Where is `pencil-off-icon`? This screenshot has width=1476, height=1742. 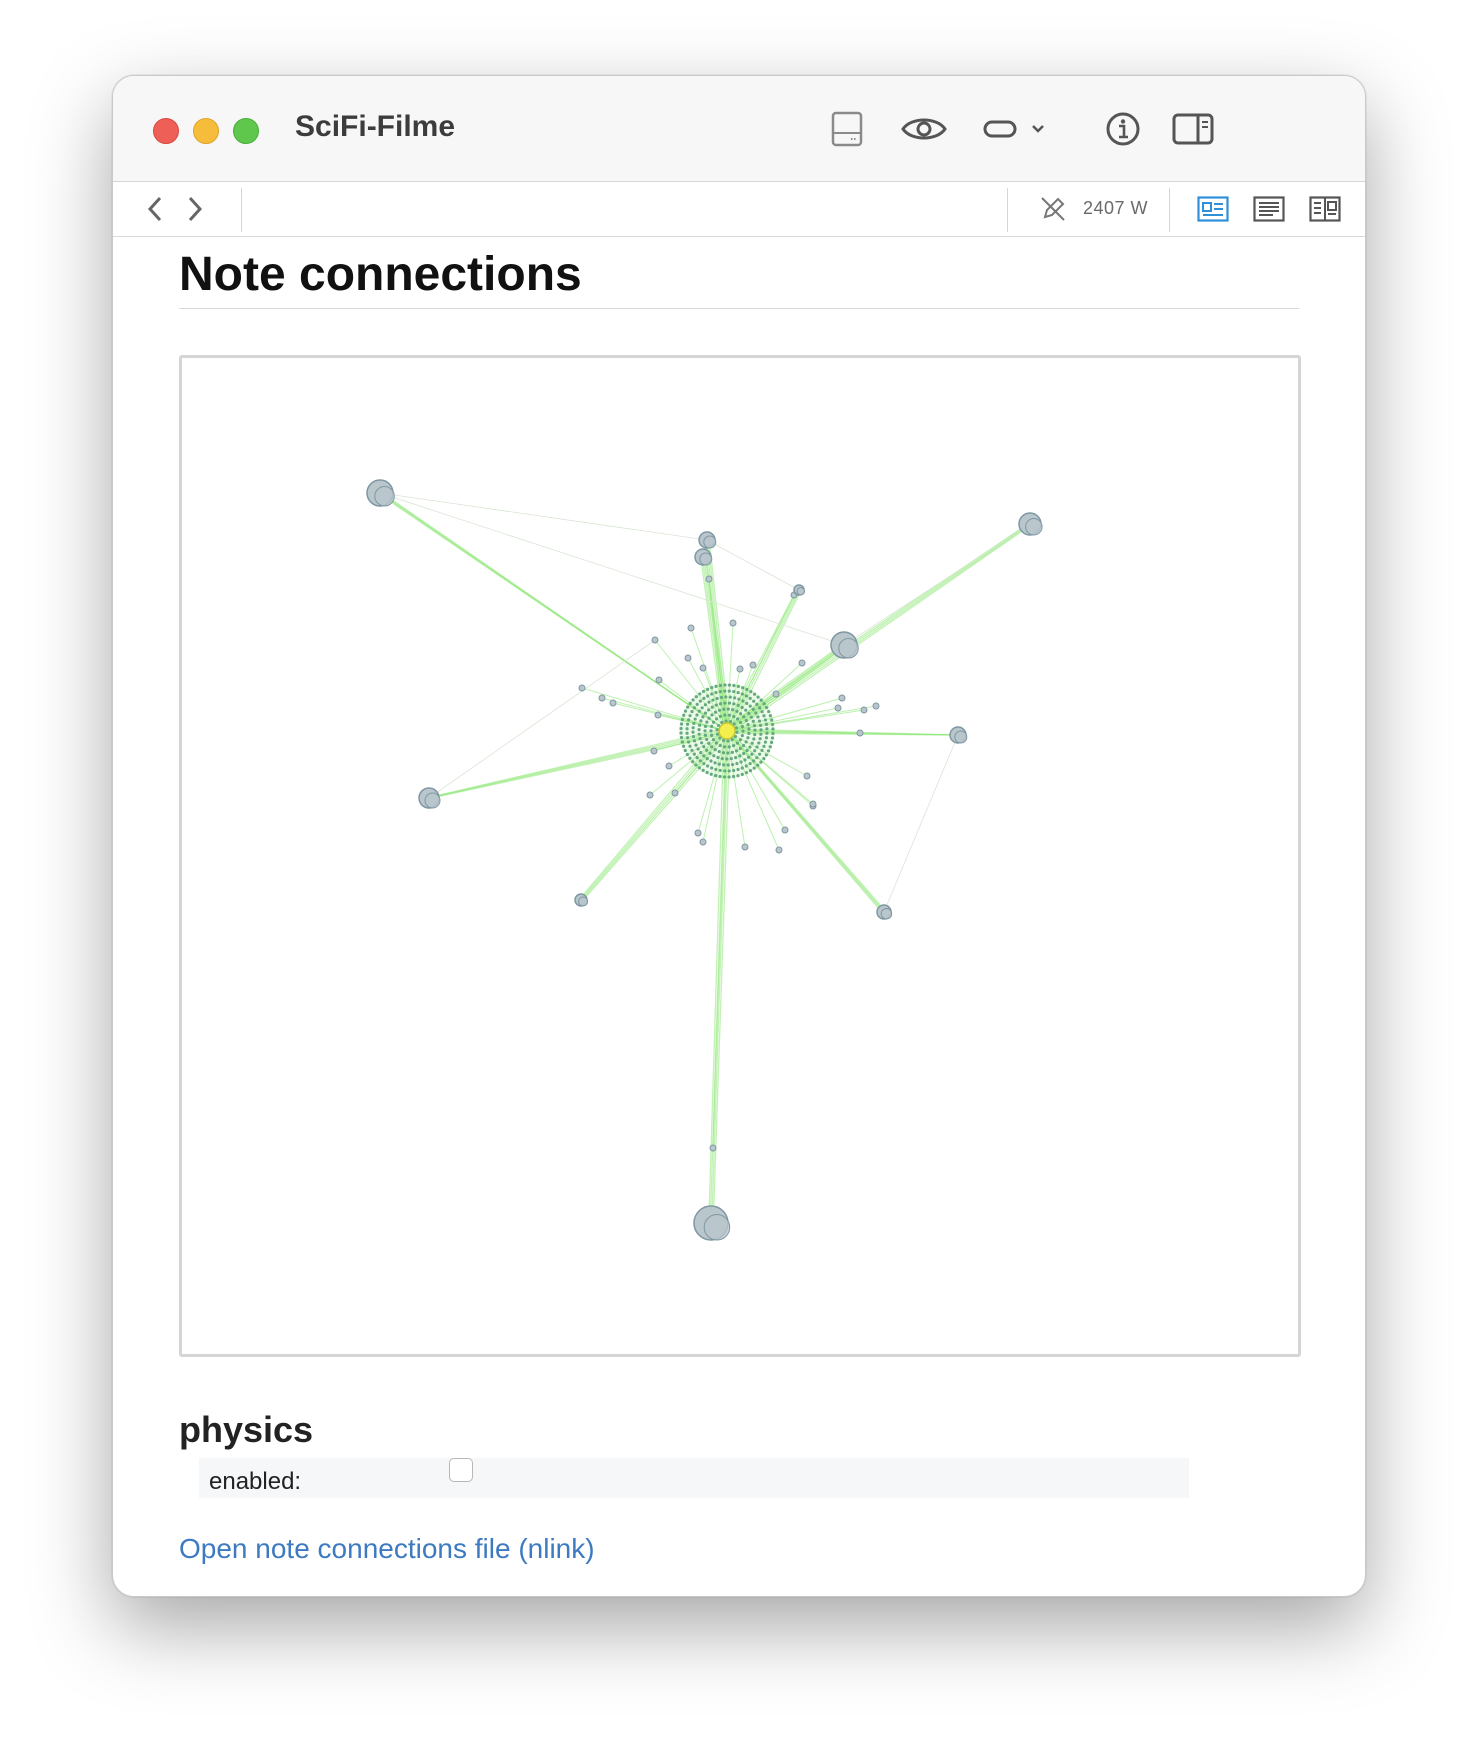 pencil-off-icon is located at coordinates (1053, 209).